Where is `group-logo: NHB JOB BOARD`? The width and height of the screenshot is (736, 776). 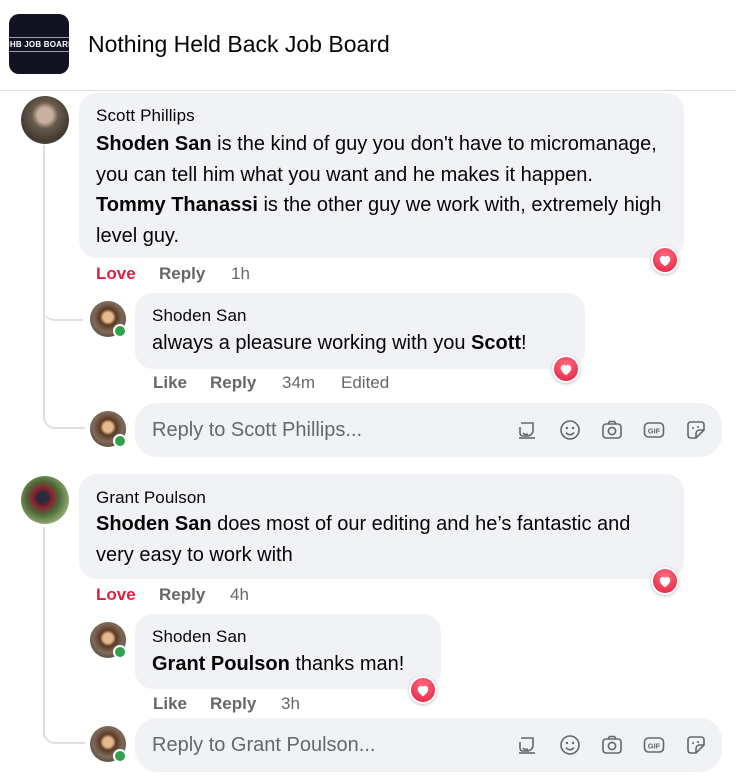 group-logo: NHB JOB BOARD is located at coordinates (39, 44).